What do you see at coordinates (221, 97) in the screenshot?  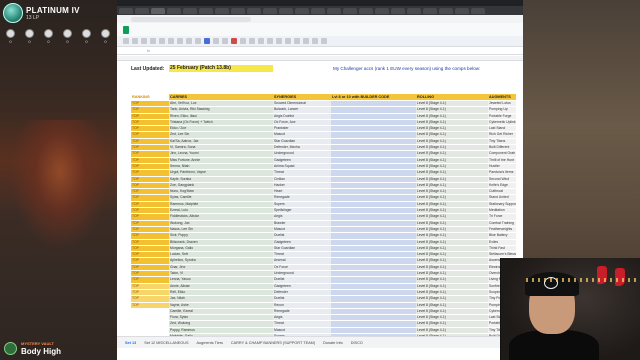 I see `header-carries: CARRIES` at bounding box center [221, 97].